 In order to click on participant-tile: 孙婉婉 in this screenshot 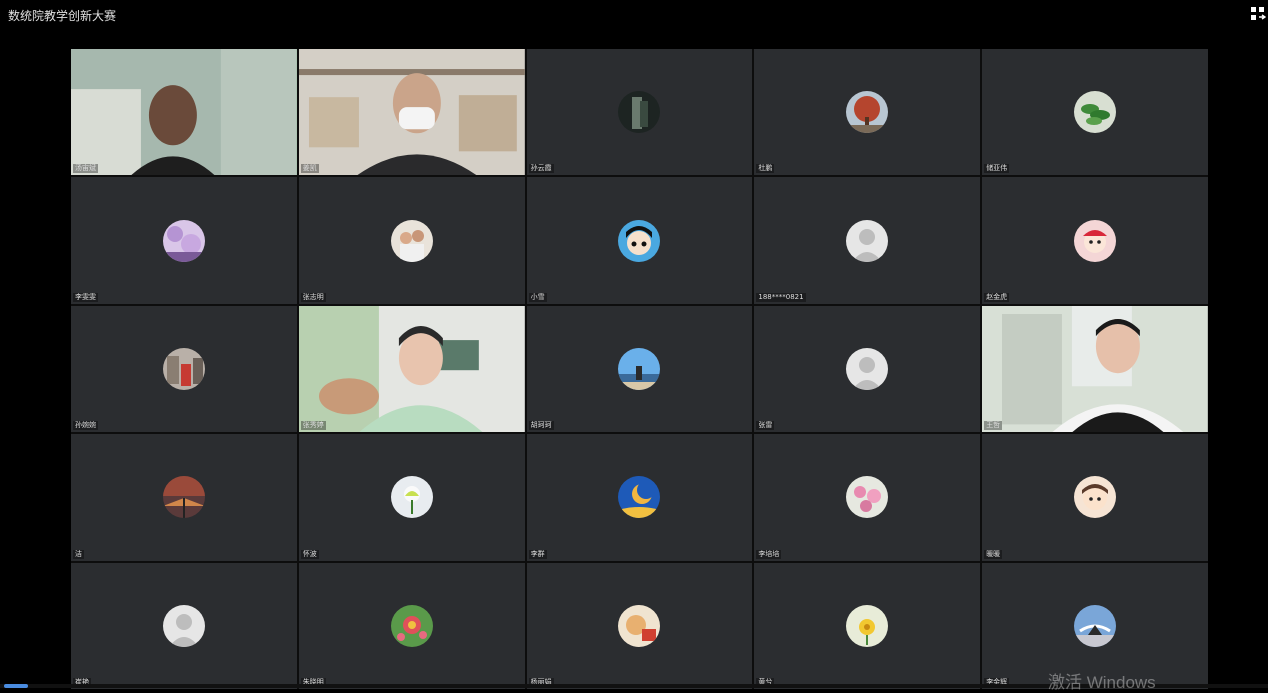, I will do `click(184, 369)`.